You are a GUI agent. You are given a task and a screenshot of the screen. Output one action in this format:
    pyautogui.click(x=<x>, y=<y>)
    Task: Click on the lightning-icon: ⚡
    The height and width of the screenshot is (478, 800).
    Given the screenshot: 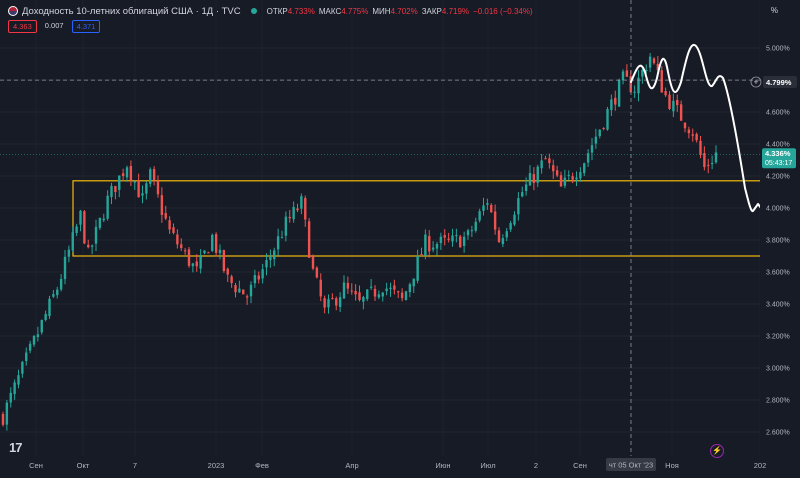 What is the action you would take?
    pyautogui.click(x=717, y=451)
    